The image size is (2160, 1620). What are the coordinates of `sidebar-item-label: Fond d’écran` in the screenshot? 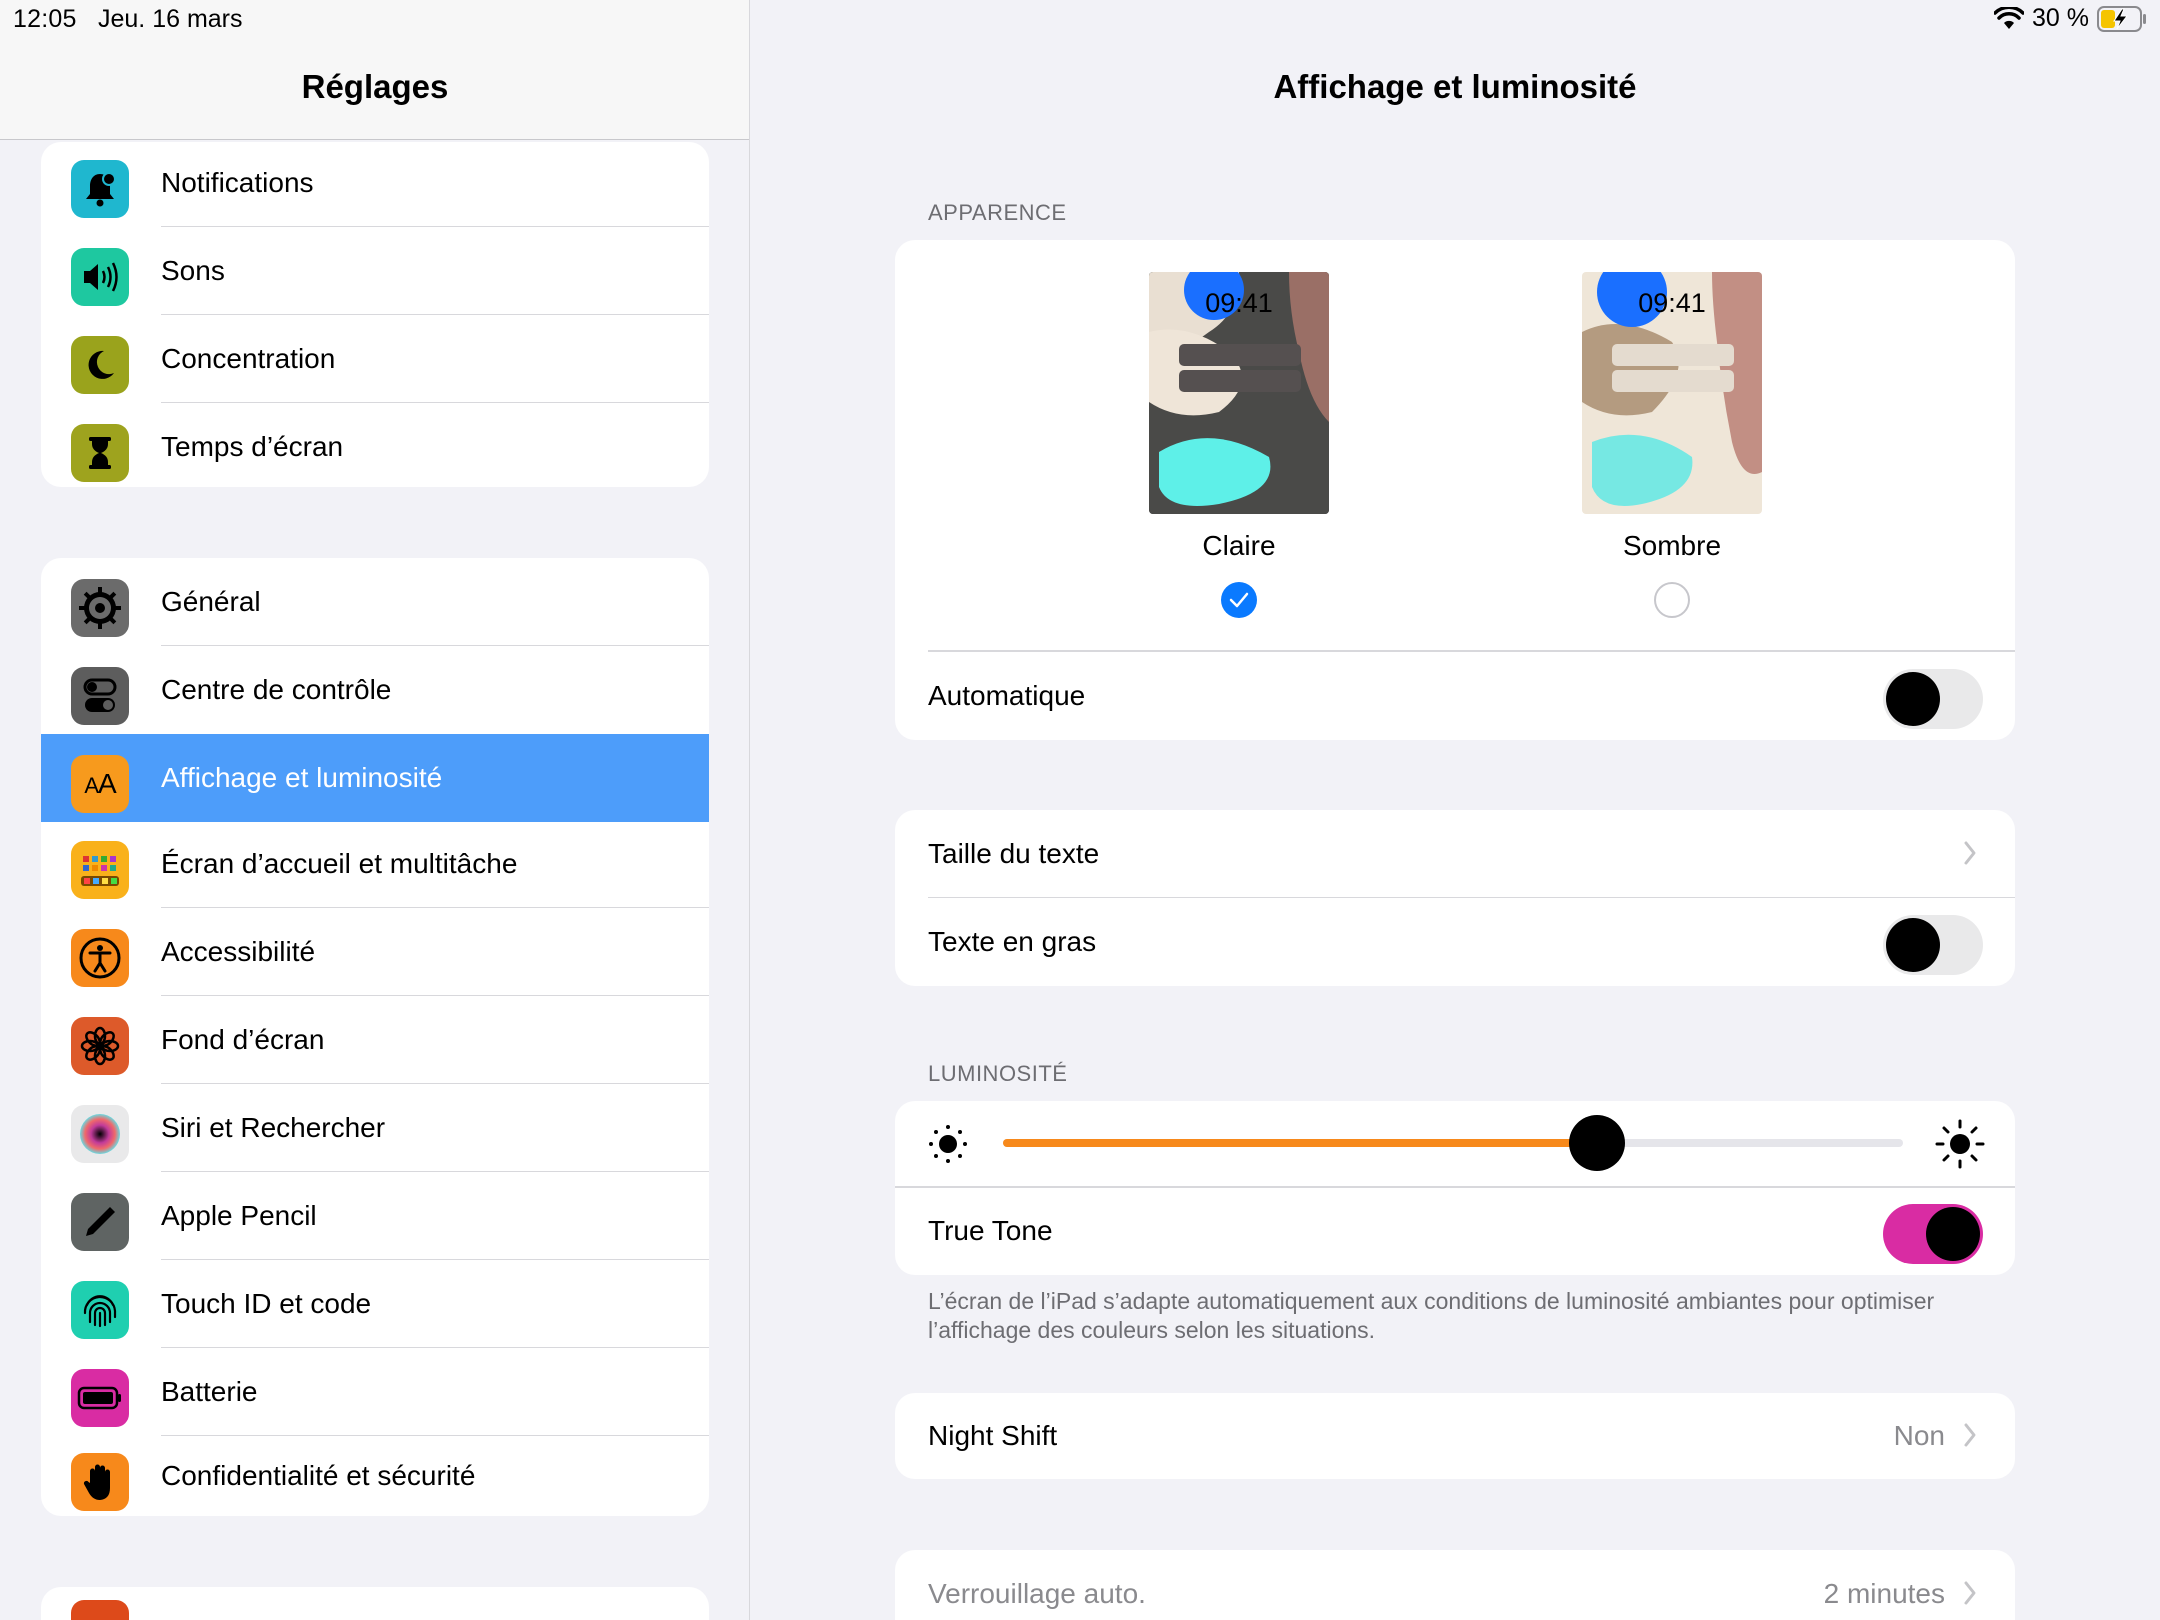 It's located at (243, 1039).